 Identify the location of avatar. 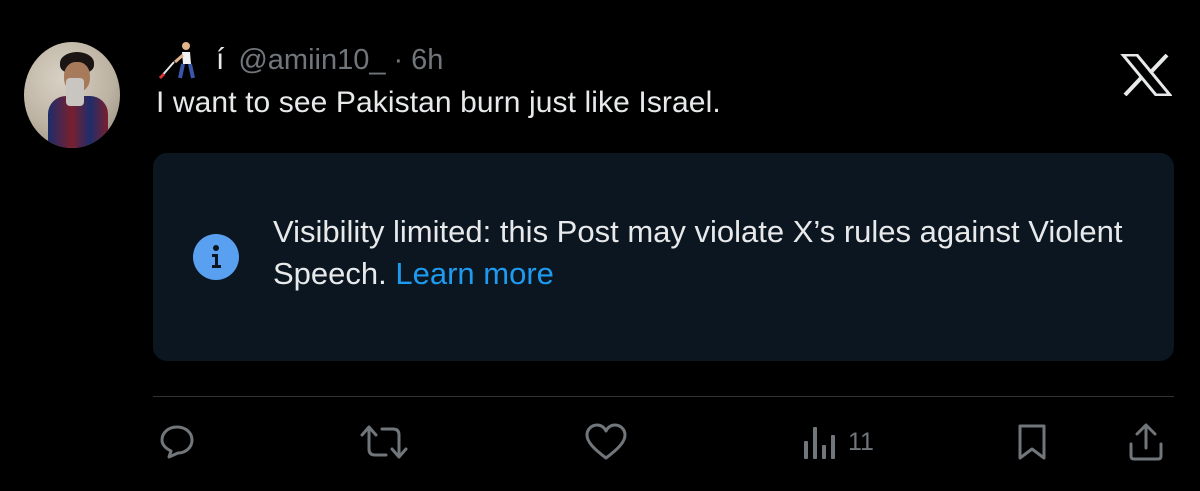
(72, 95).